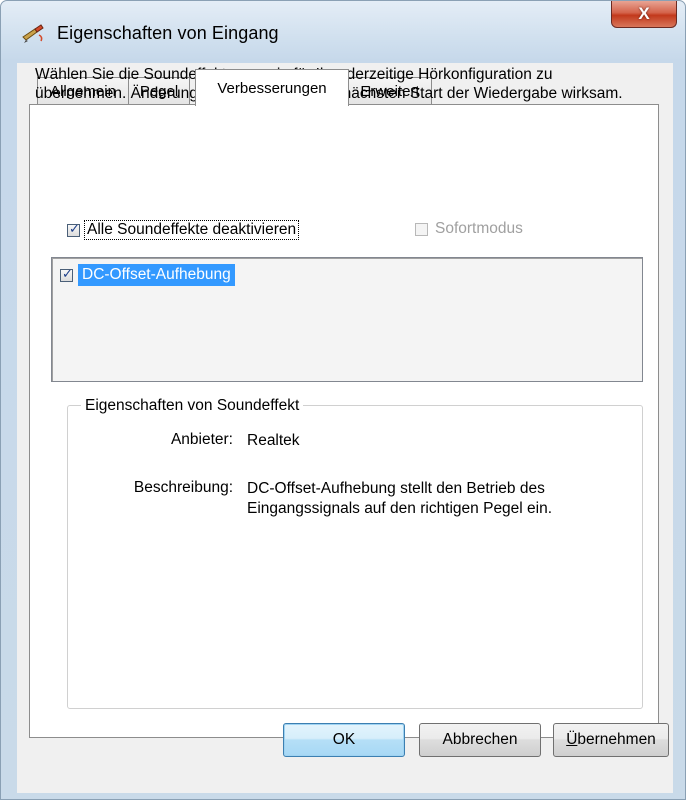  I want to click on checkbox-icon, so click(421, 229).